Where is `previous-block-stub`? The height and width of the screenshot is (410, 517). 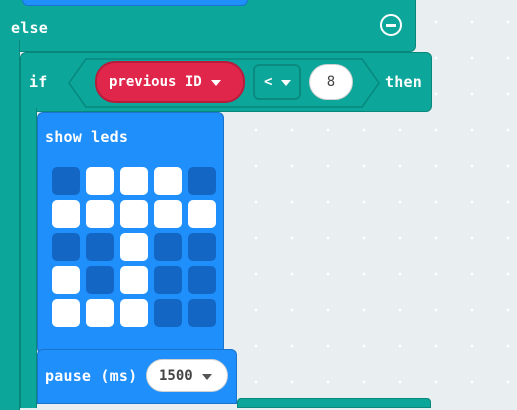 previous-block-stub is located at coordinates (135, 3).